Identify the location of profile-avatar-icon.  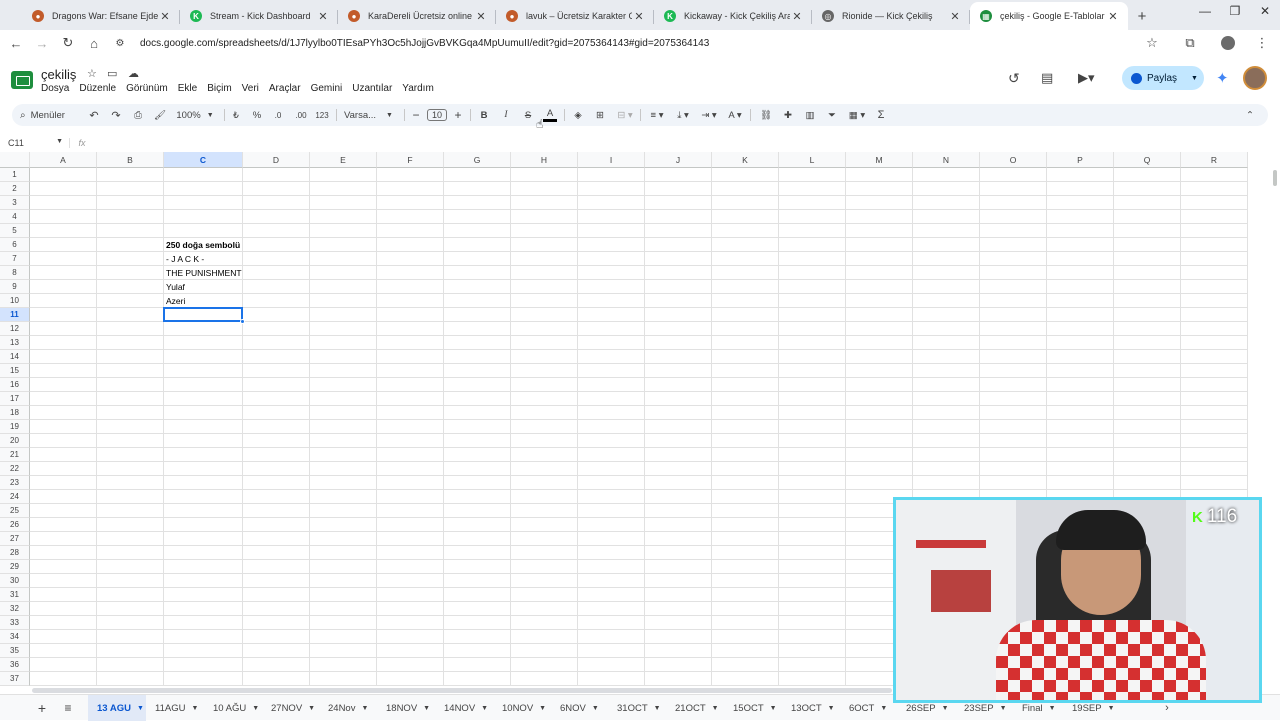
(1228, 43).